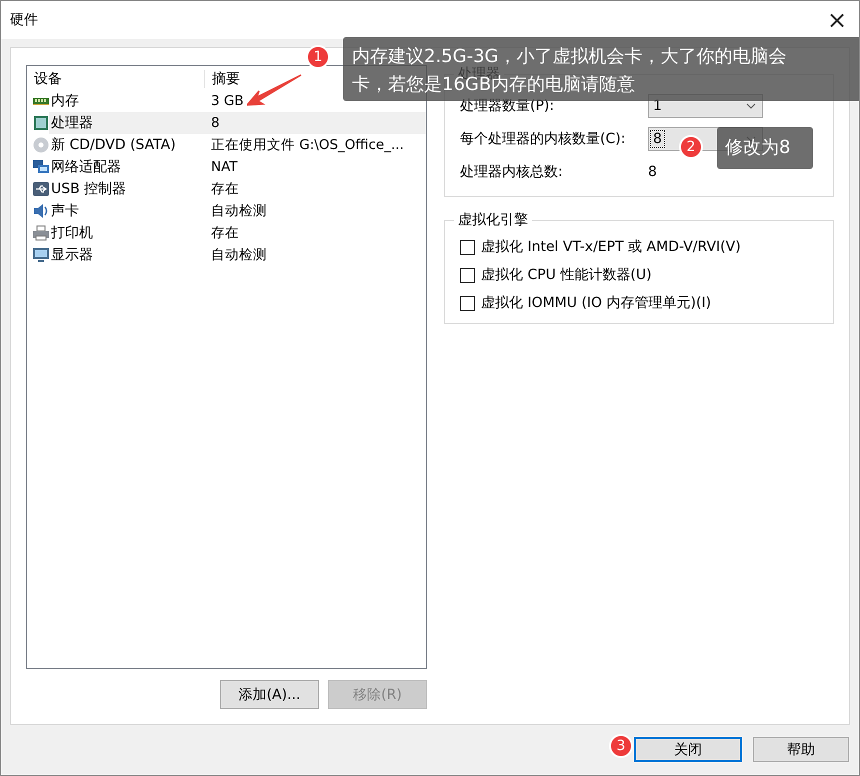 The image size is (860, 776). What do you see at coordinates (65, 211) in the screenshot?
I see `device-name: 声卡` at bounding box center [65, 211].